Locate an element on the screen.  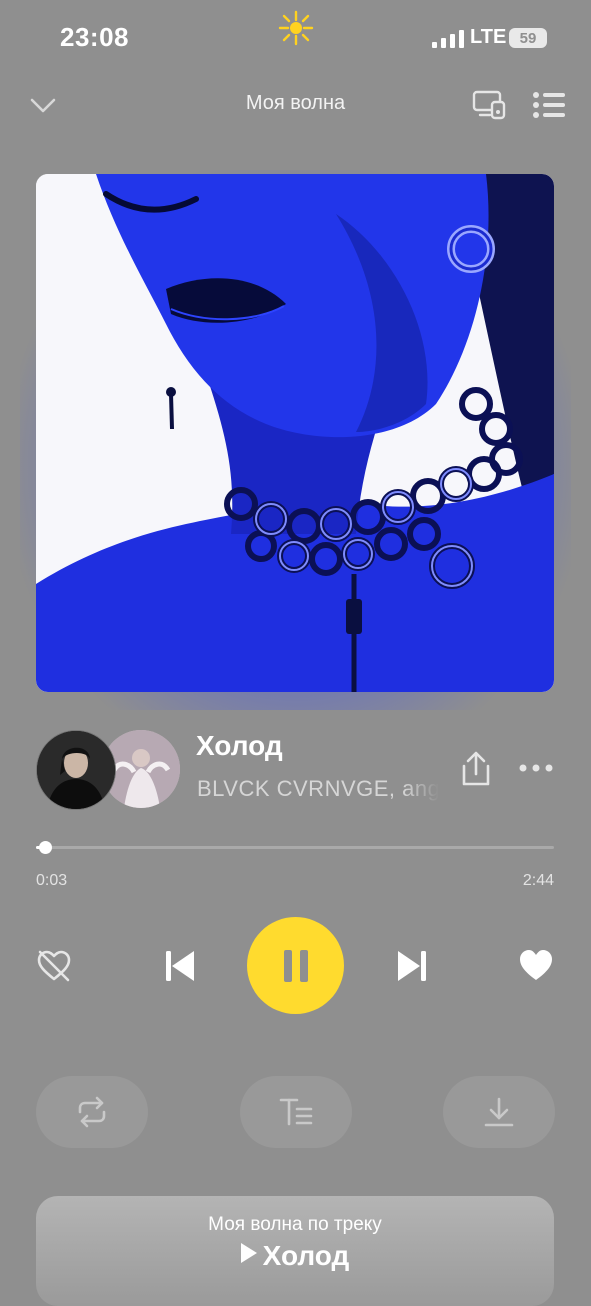
more-icon is located at coordinates (536, 768).